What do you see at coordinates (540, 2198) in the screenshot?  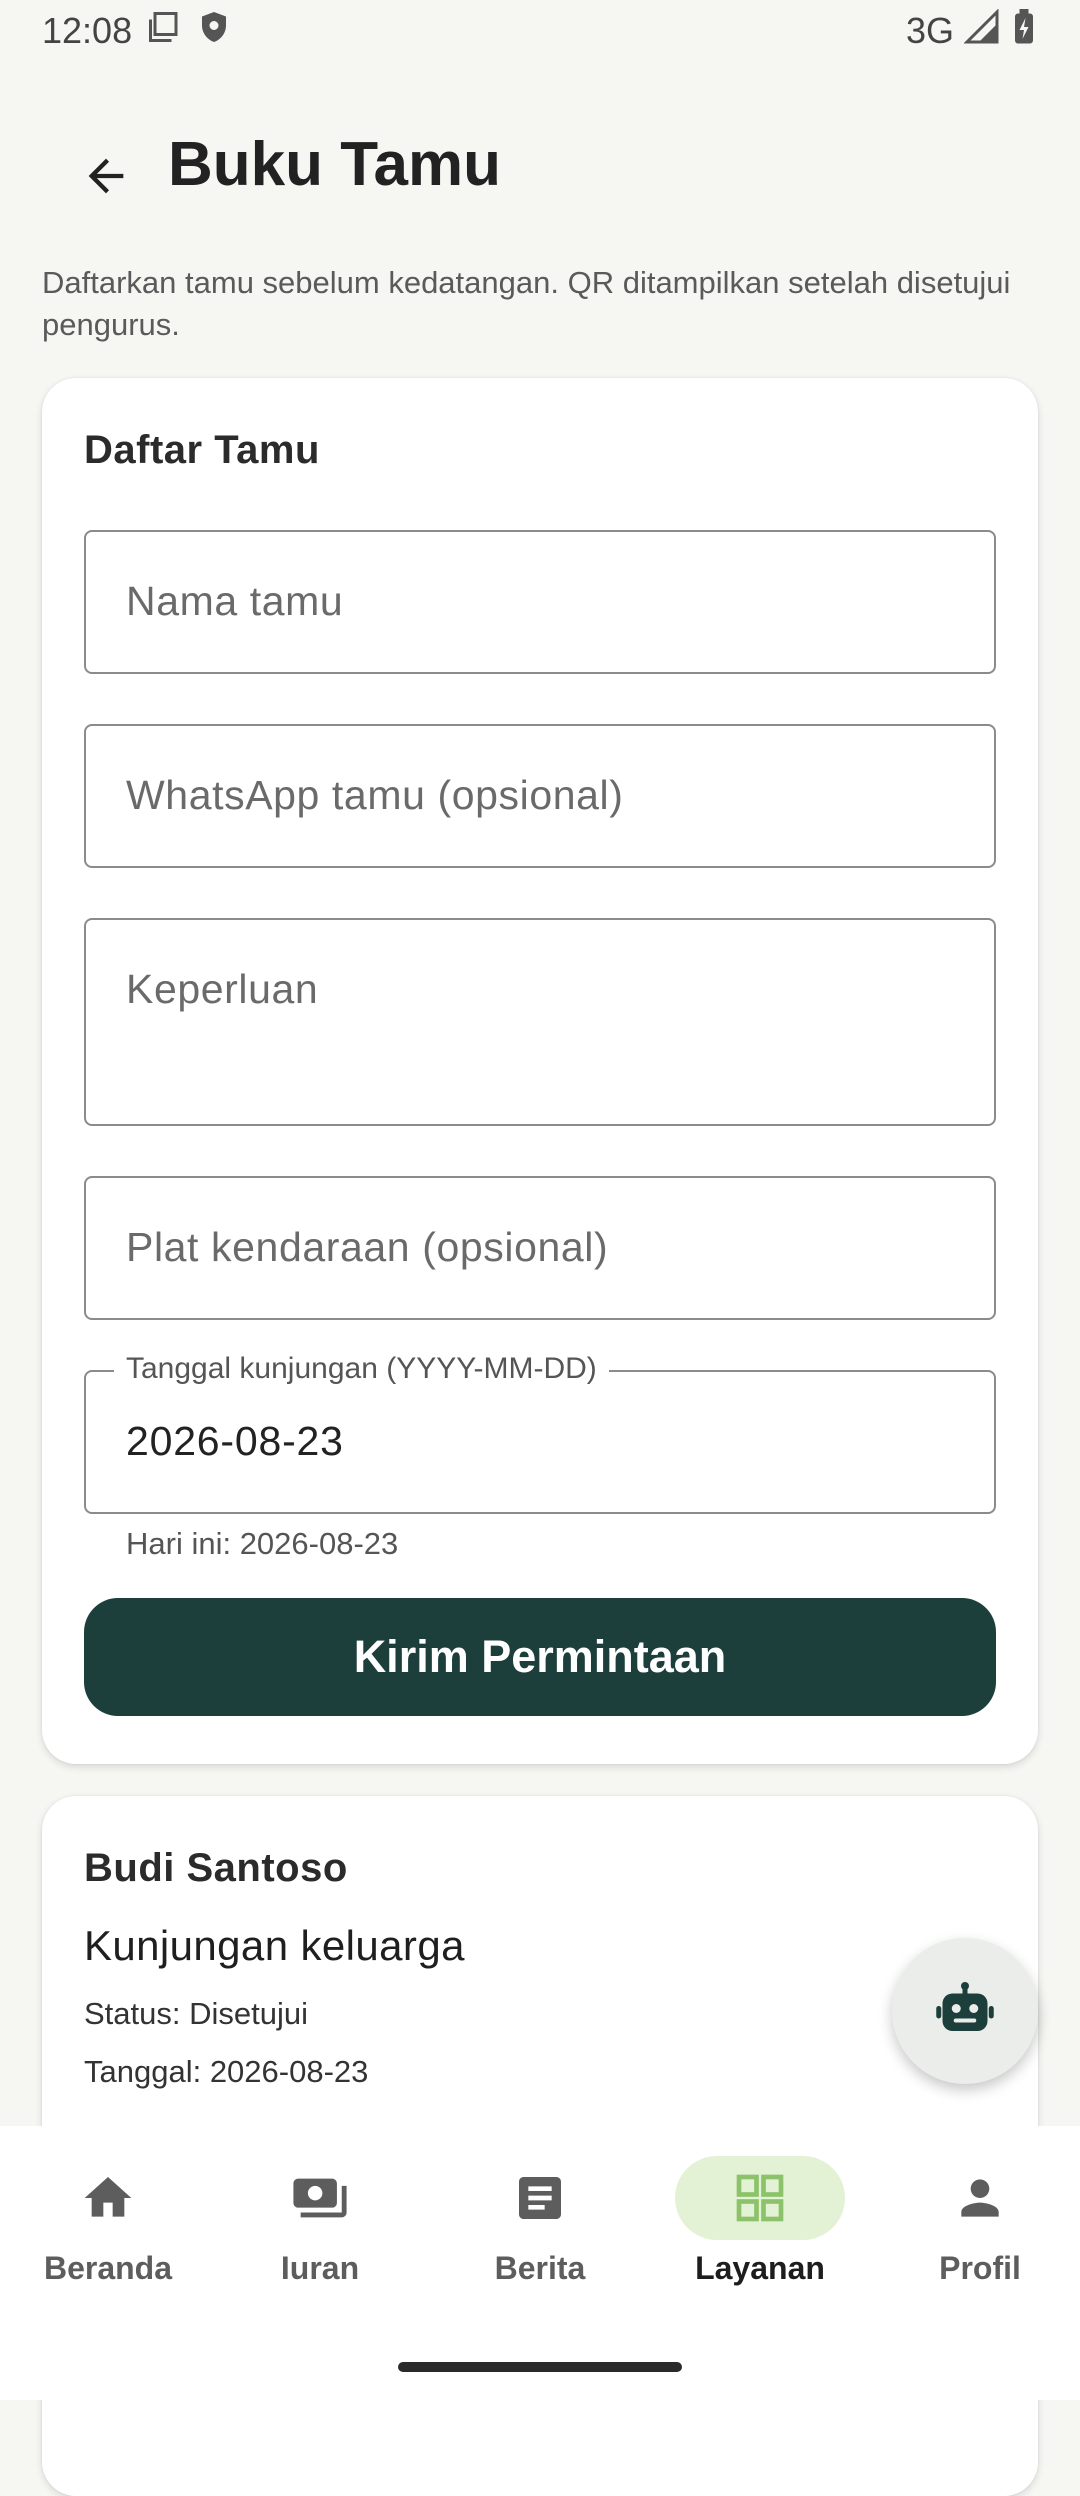 I see `article-icon` at bounding box center [540, 2198].